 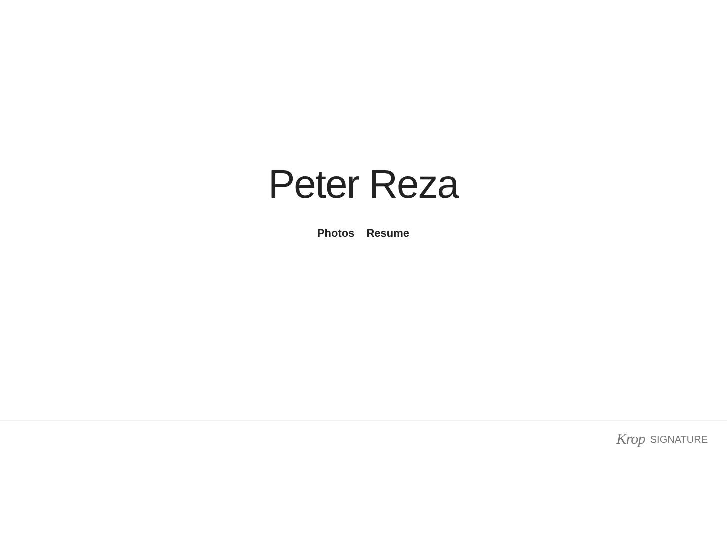 What do you see at coordinates (388, 234) in the screenshot?
I see `nav-link: Resume` at bounding box center [388, 234].